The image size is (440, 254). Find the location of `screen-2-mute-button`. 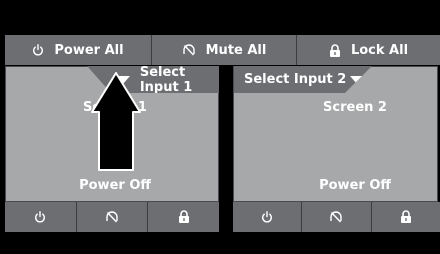

screen-2-mute-button is located at coordinates (335, 217).